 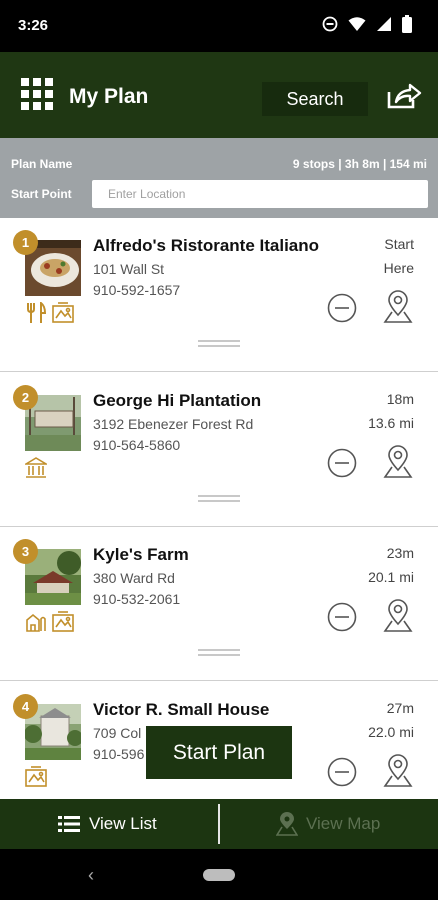 What do you see at coordinates (391, 423) in the screenshot?
I see `stop-distance: 13.6 mi` at bounding box center [391, 423].